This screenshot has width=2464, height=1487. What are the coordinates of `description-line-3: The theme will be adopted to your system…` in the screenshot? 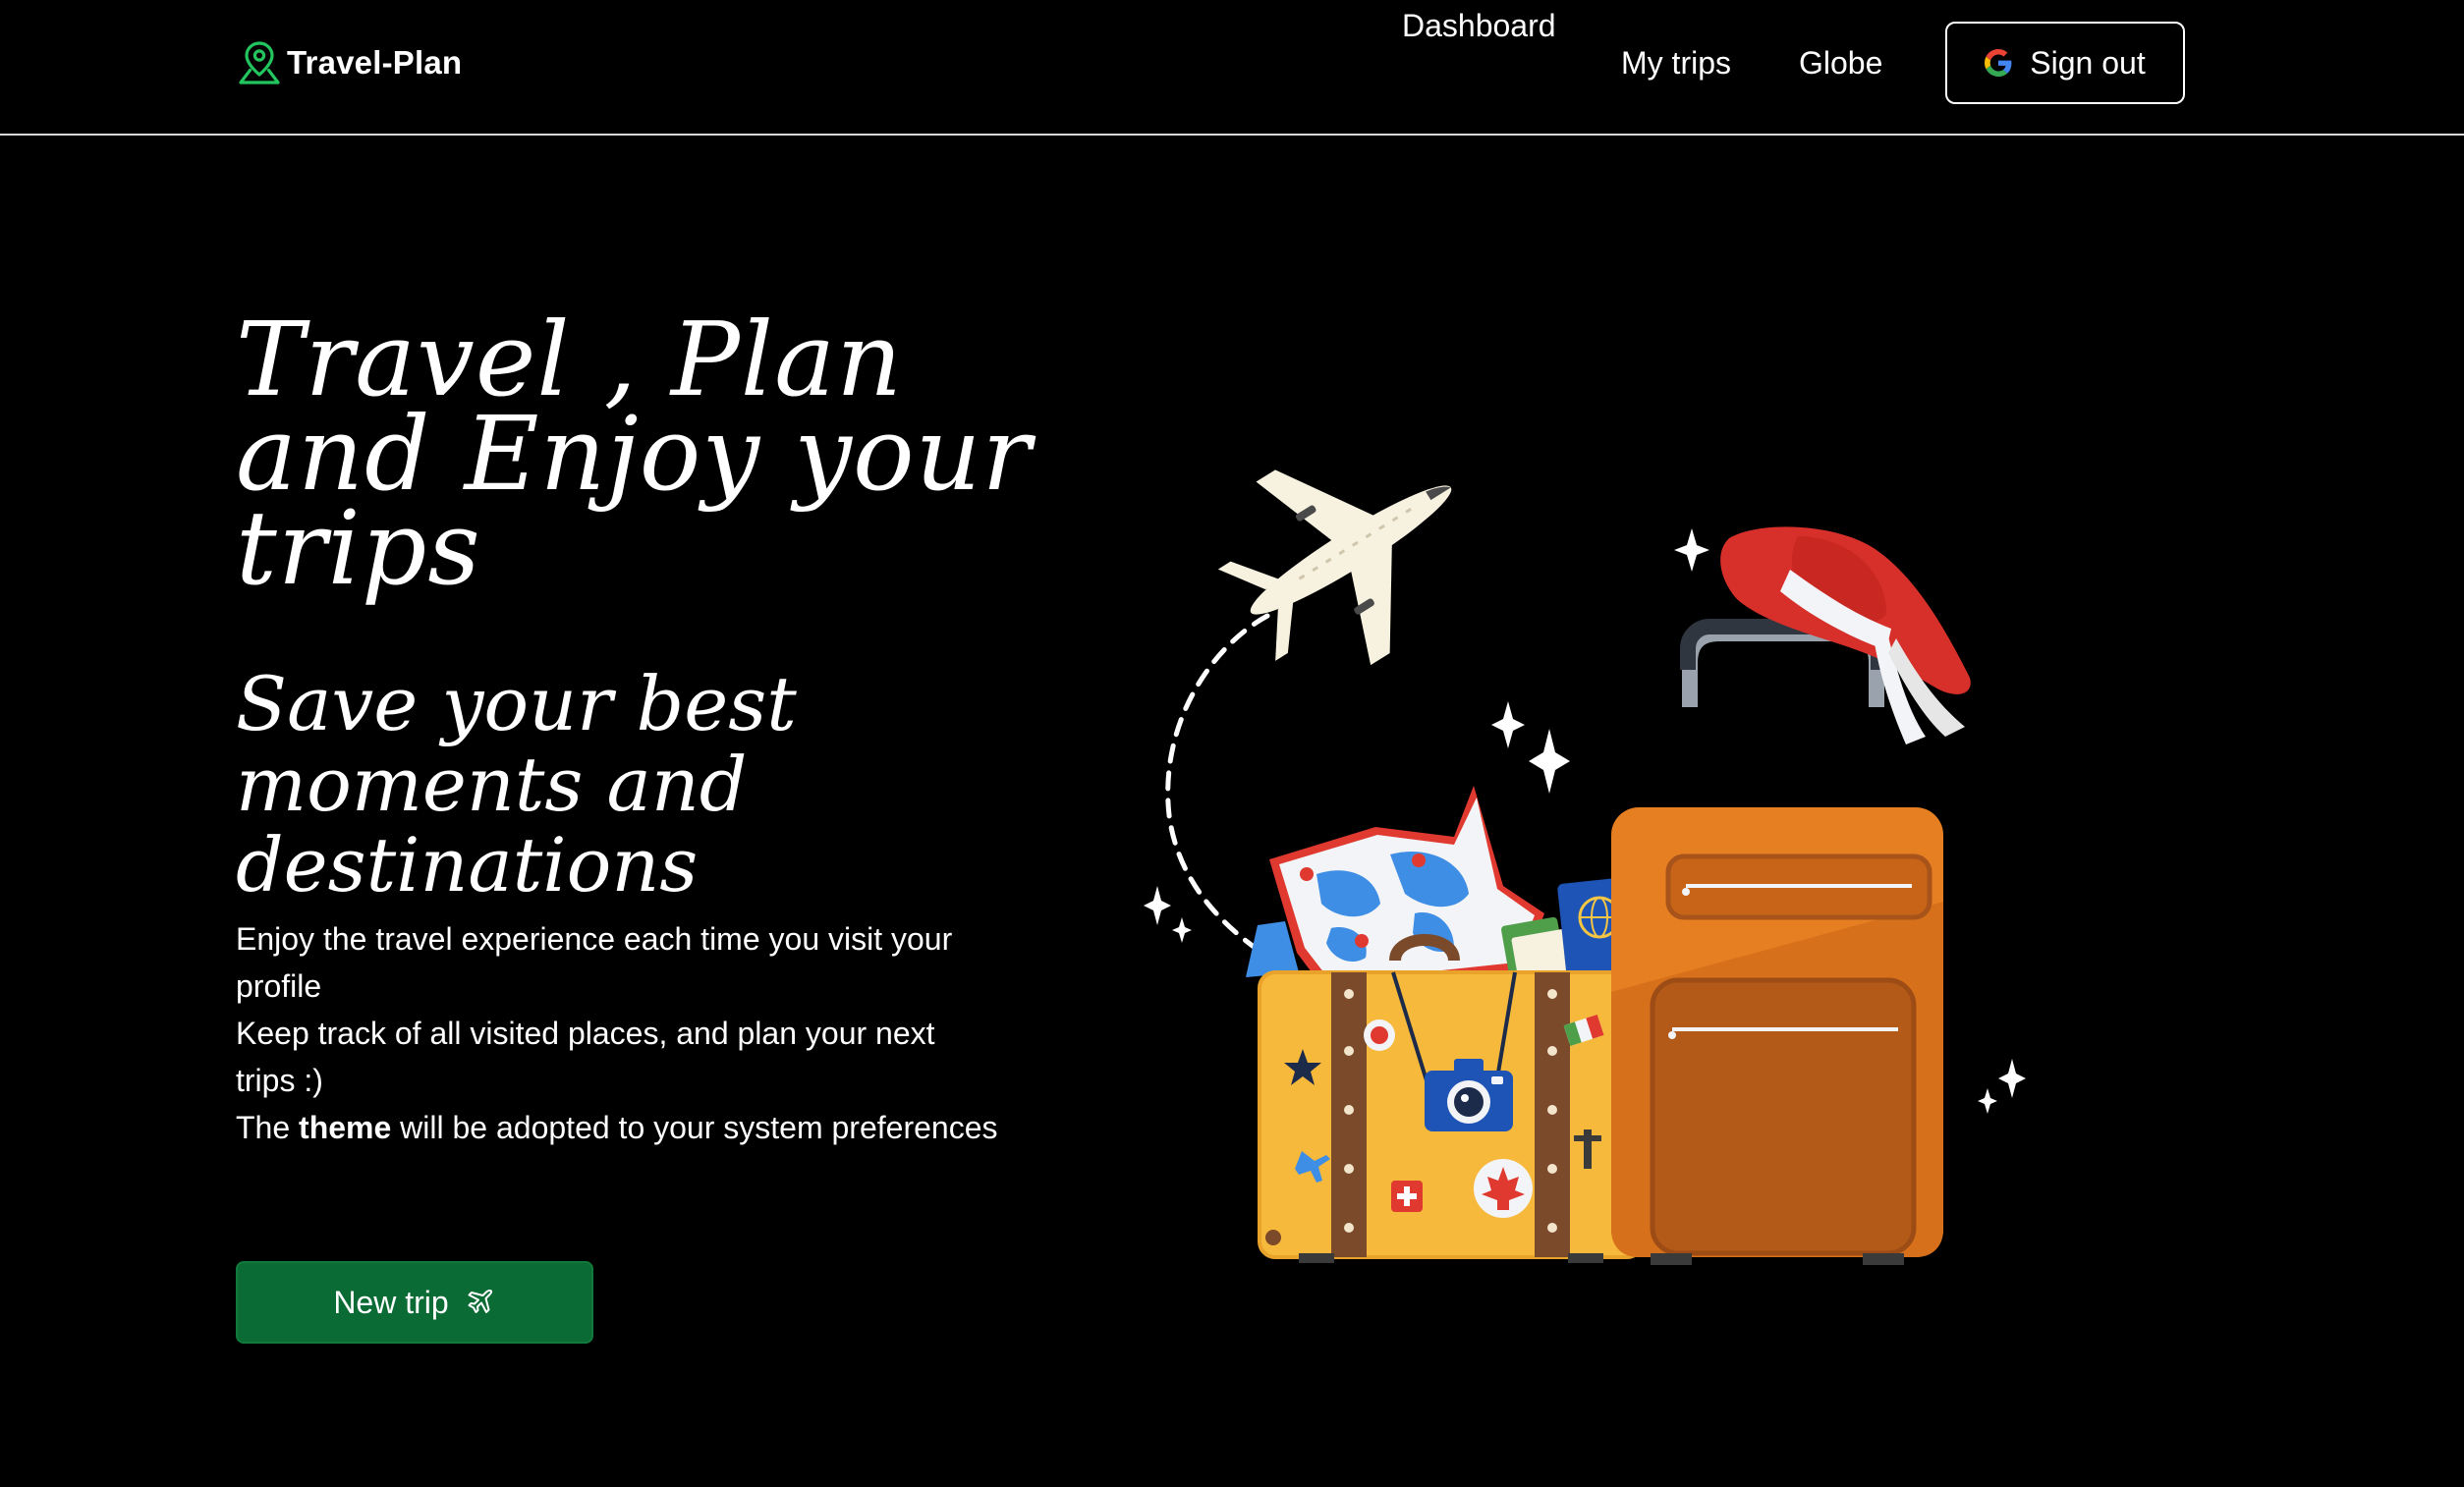 It's located at (619, 1128).